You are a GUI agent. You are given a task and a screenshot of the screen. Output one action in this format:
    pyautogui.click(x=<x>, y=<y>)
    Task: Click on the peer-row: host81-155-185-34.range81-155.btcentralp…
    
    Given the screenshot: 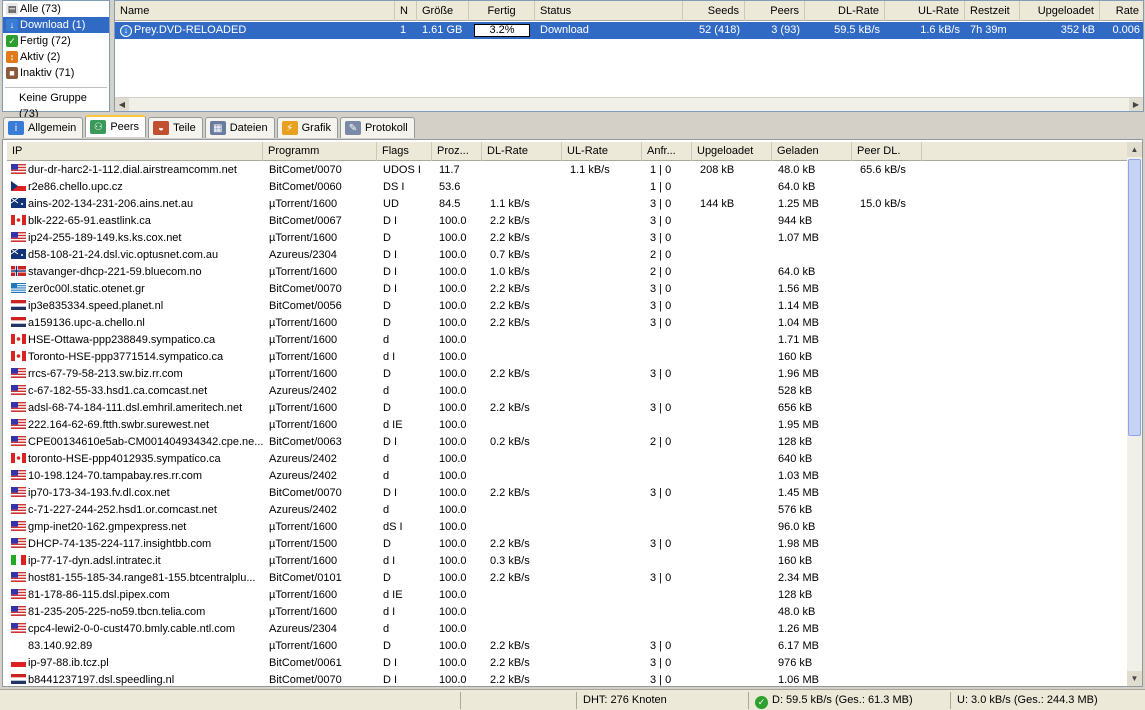 What is the action you would take?
    pyautogui.click(x=567, y=578)
    